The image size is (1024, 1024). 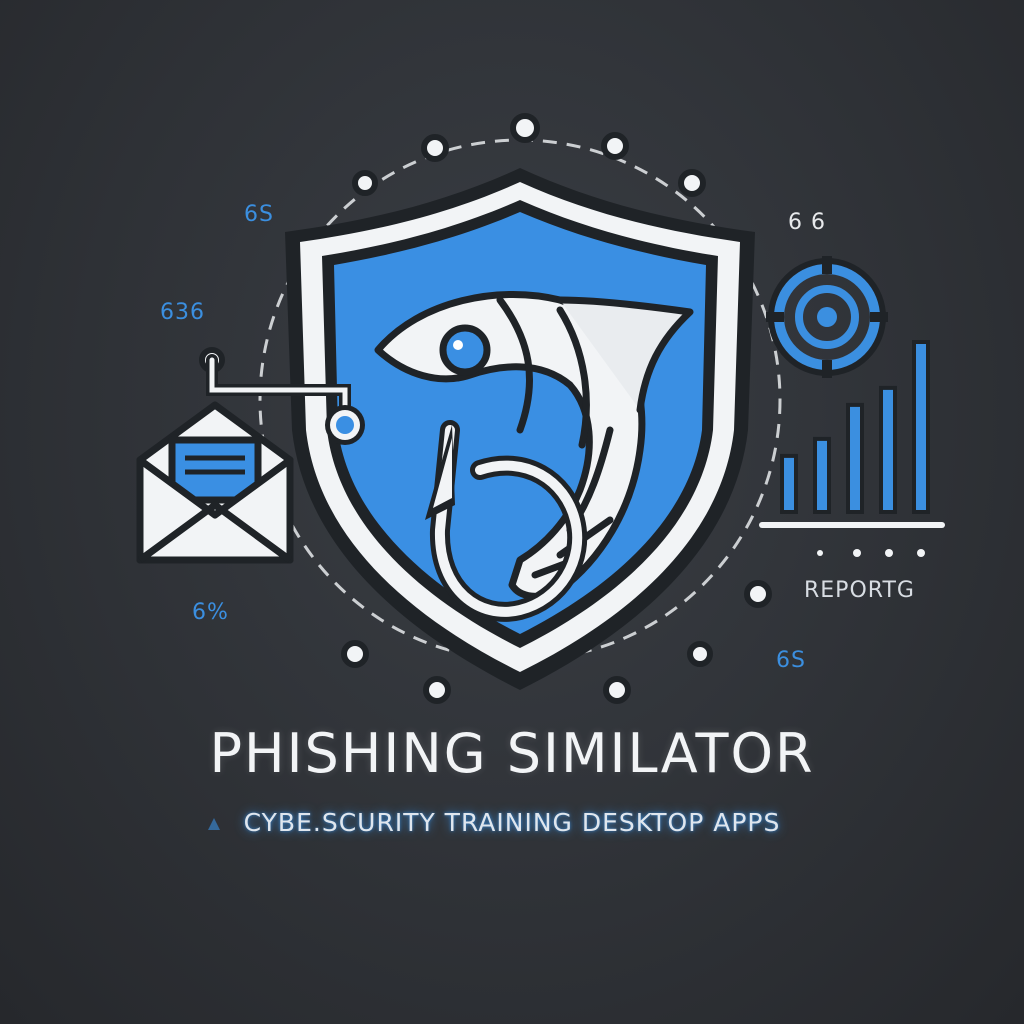 I want to click on target-icon, so click(x=827, y=317).